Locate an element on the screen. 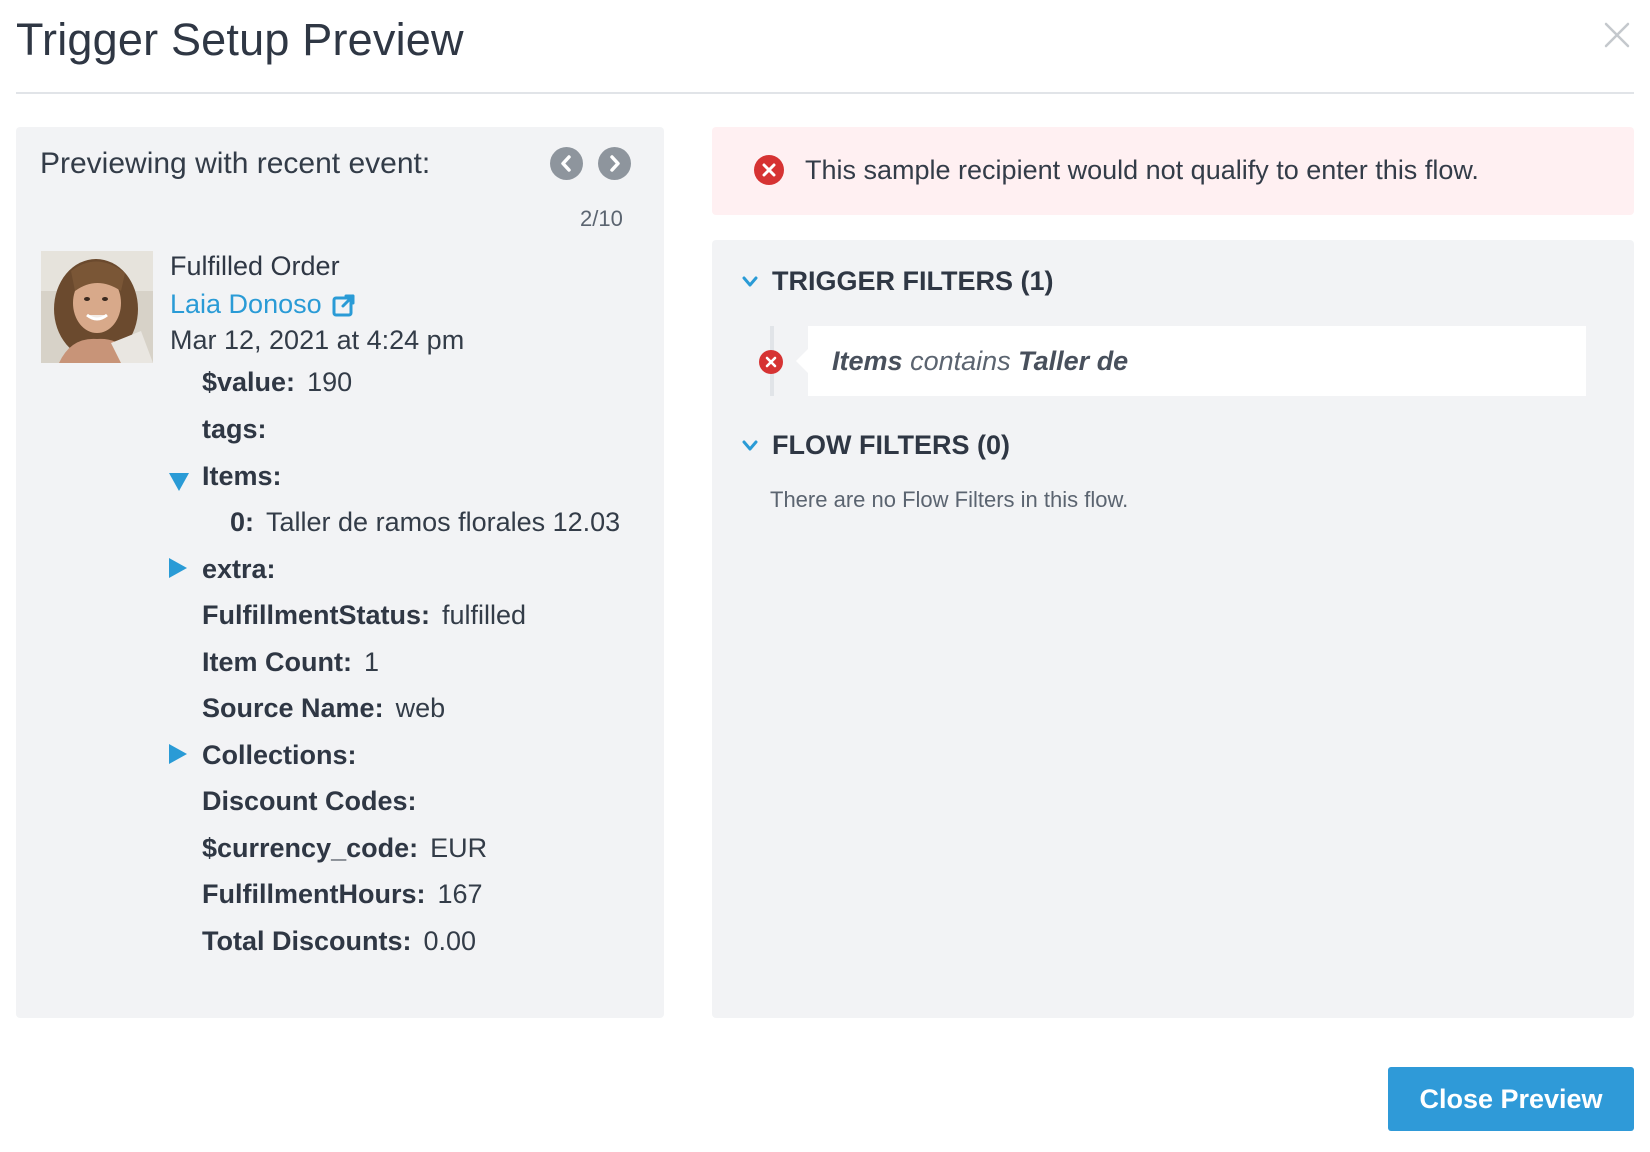  event-name: Fulfilled Order is located at coordinates (255, 266).